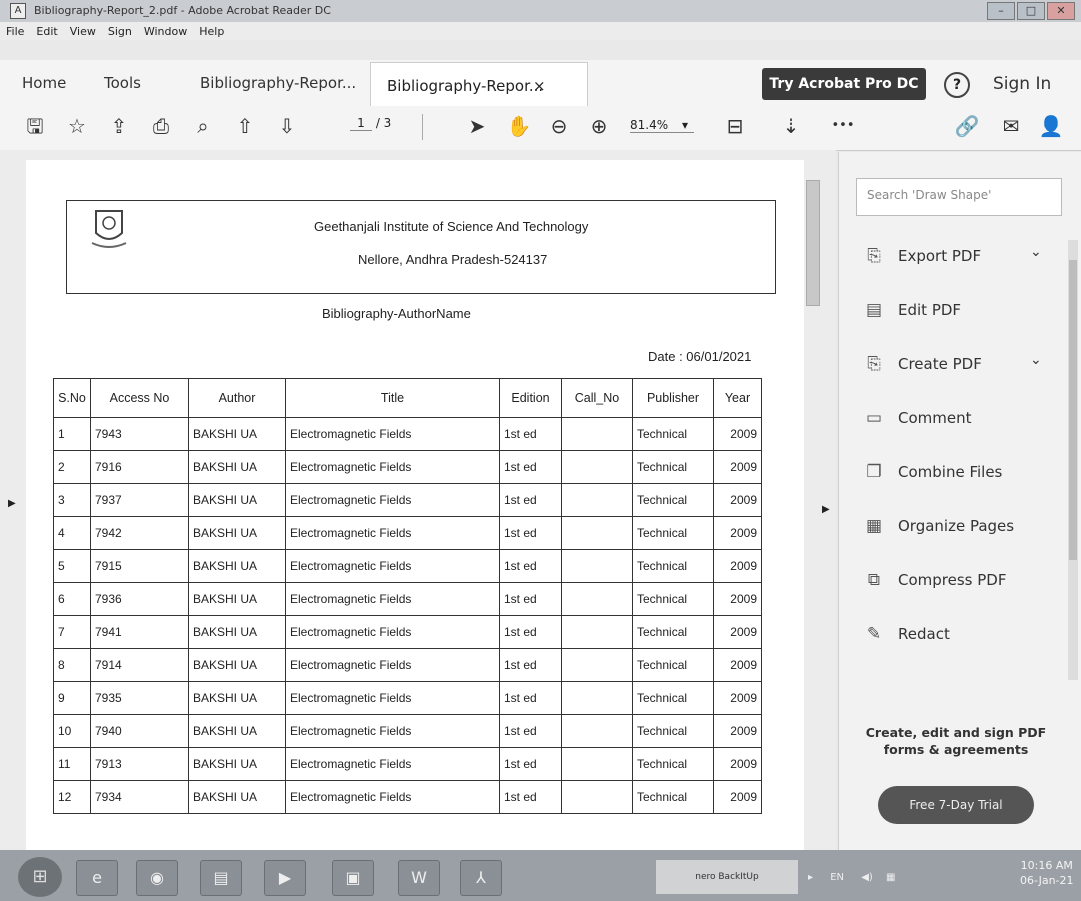  What do you see at coordinates (120, 31) in the screenshot?
I see `menu-sign: Sign` at bounding box center [120, 31].